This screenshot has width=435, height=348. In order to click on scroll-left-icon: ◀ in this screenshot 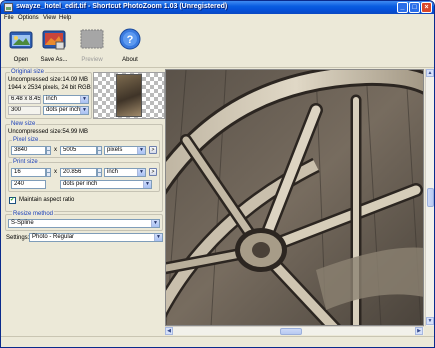, I will do `click(169, 331)`.